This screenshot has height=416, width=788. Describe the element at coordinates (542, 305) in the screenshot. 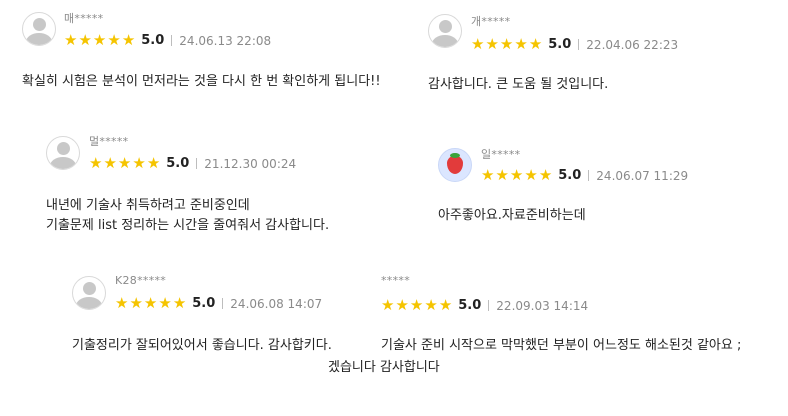

I see `review-date: 22.09.03 14:14` at that location.